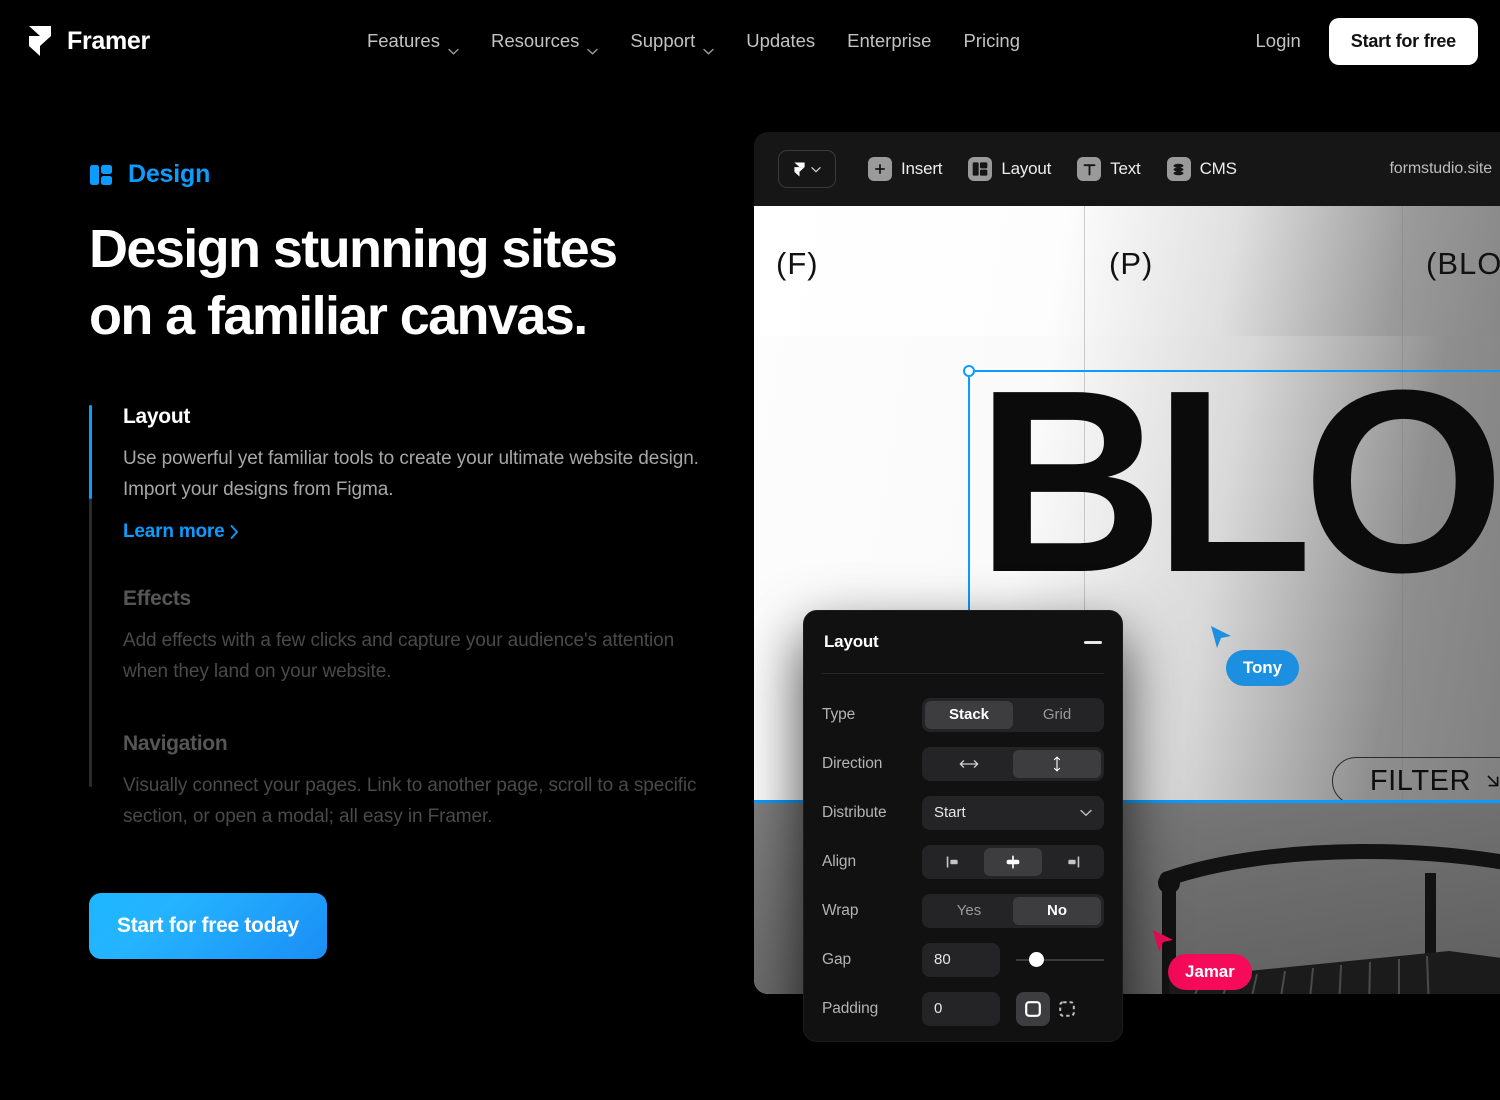 This screenshot has width=1500, height=1100. I want to click on nav-link-resources: Resources, so click(545, 42).